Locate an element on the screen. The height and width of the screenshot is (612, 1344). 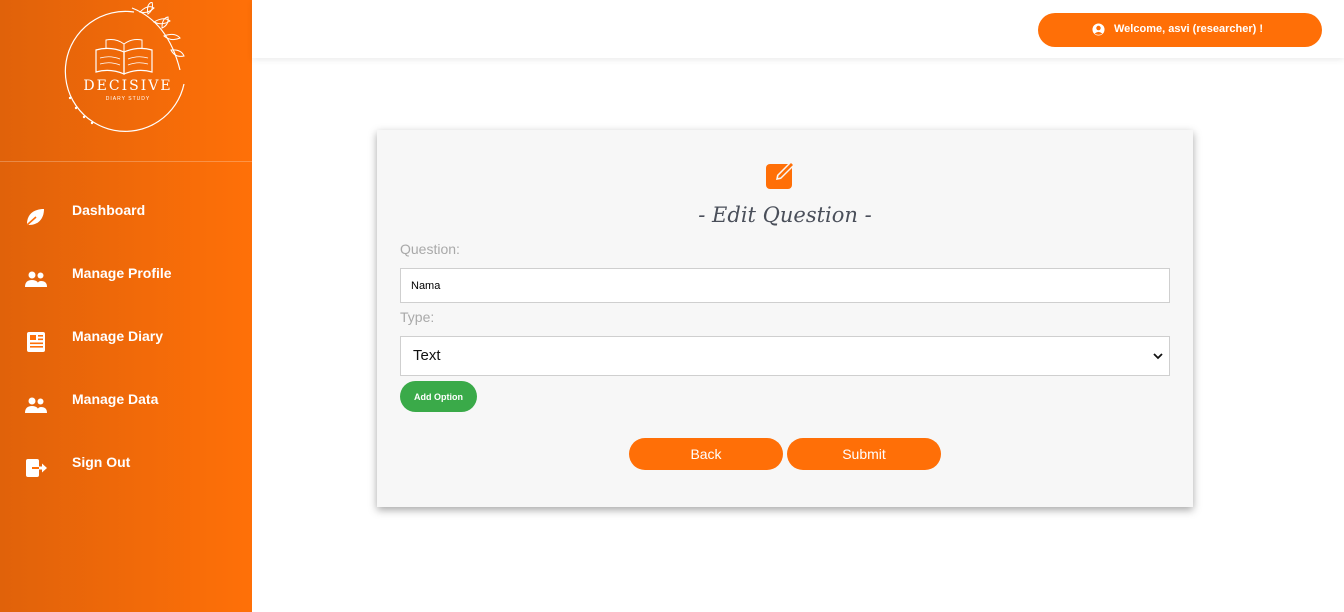
user-circle-icon is located at coordinates (1098, 29).